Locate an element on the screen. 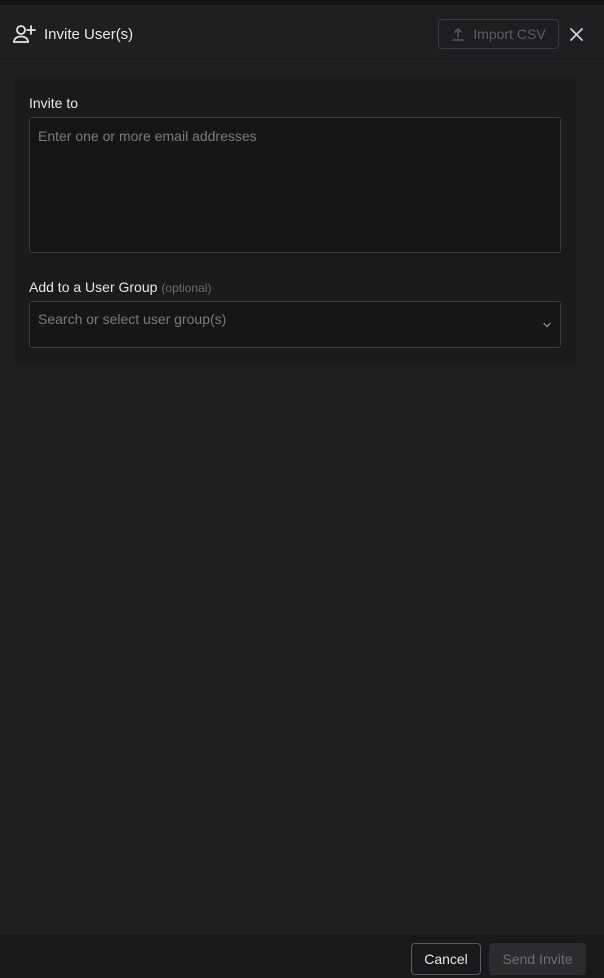 This screenshot has width=604, height=978. dialog-header: Invite User(s) Import CSV is located at coordinates (302, 34).